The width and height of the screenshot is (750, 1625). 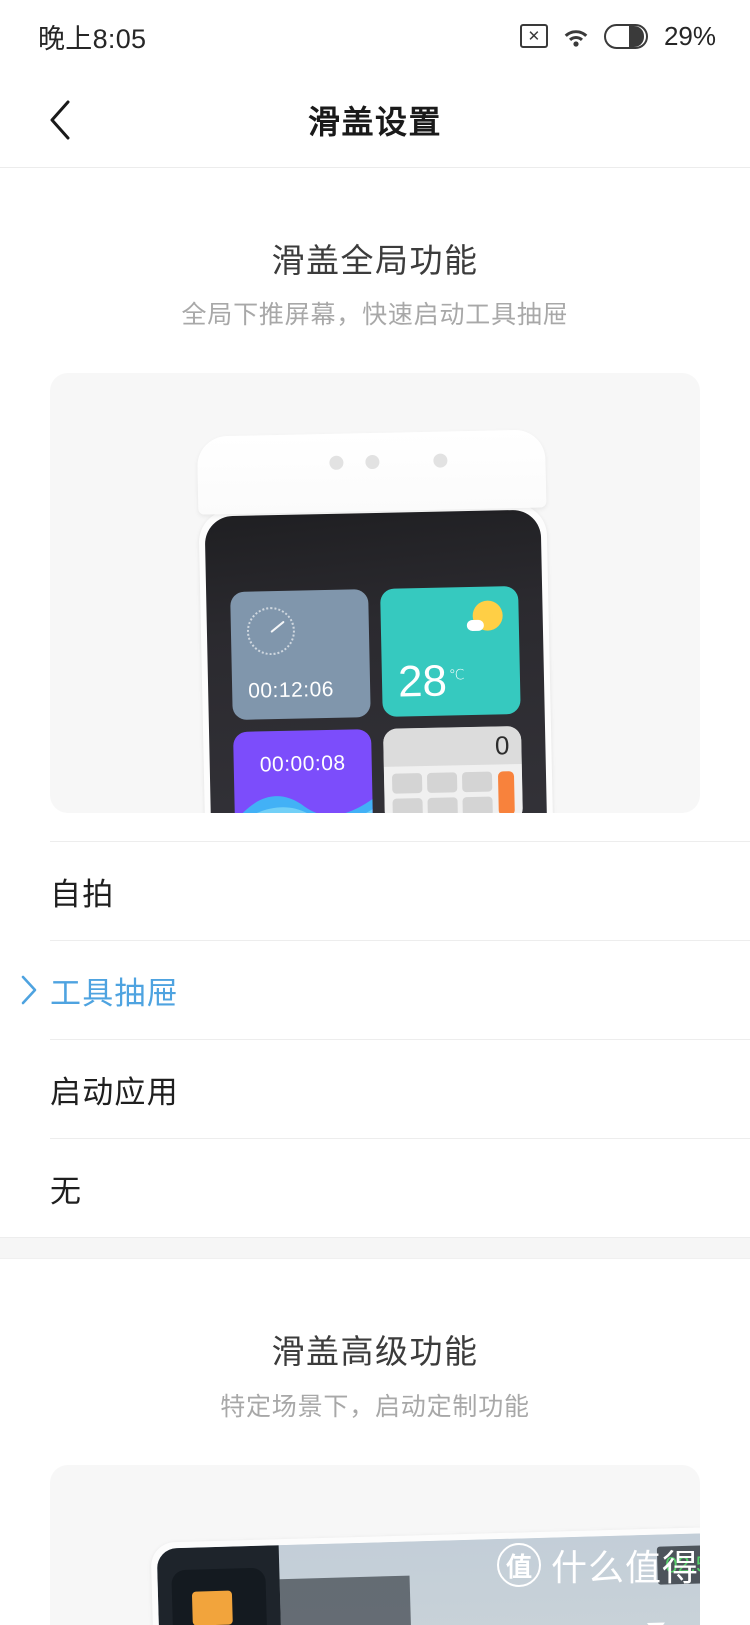 I want to click on section-advanced-title: 滑盖高级功能, so click(x=375, y=1352).